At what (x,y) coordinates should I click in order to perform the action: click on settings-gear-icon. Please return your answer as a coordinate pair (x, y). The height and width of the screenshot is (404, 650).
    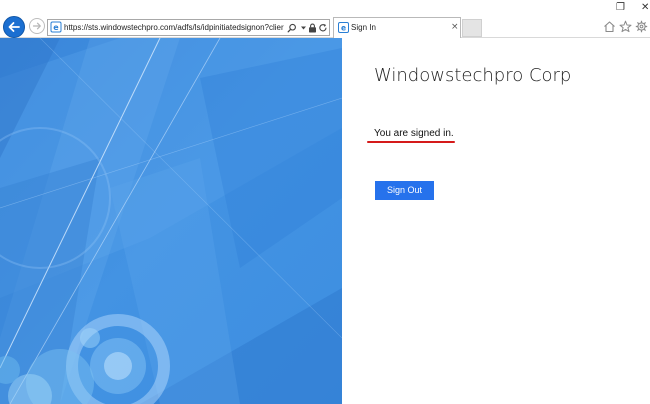
    Looking at the image, I should click on (641, 26).